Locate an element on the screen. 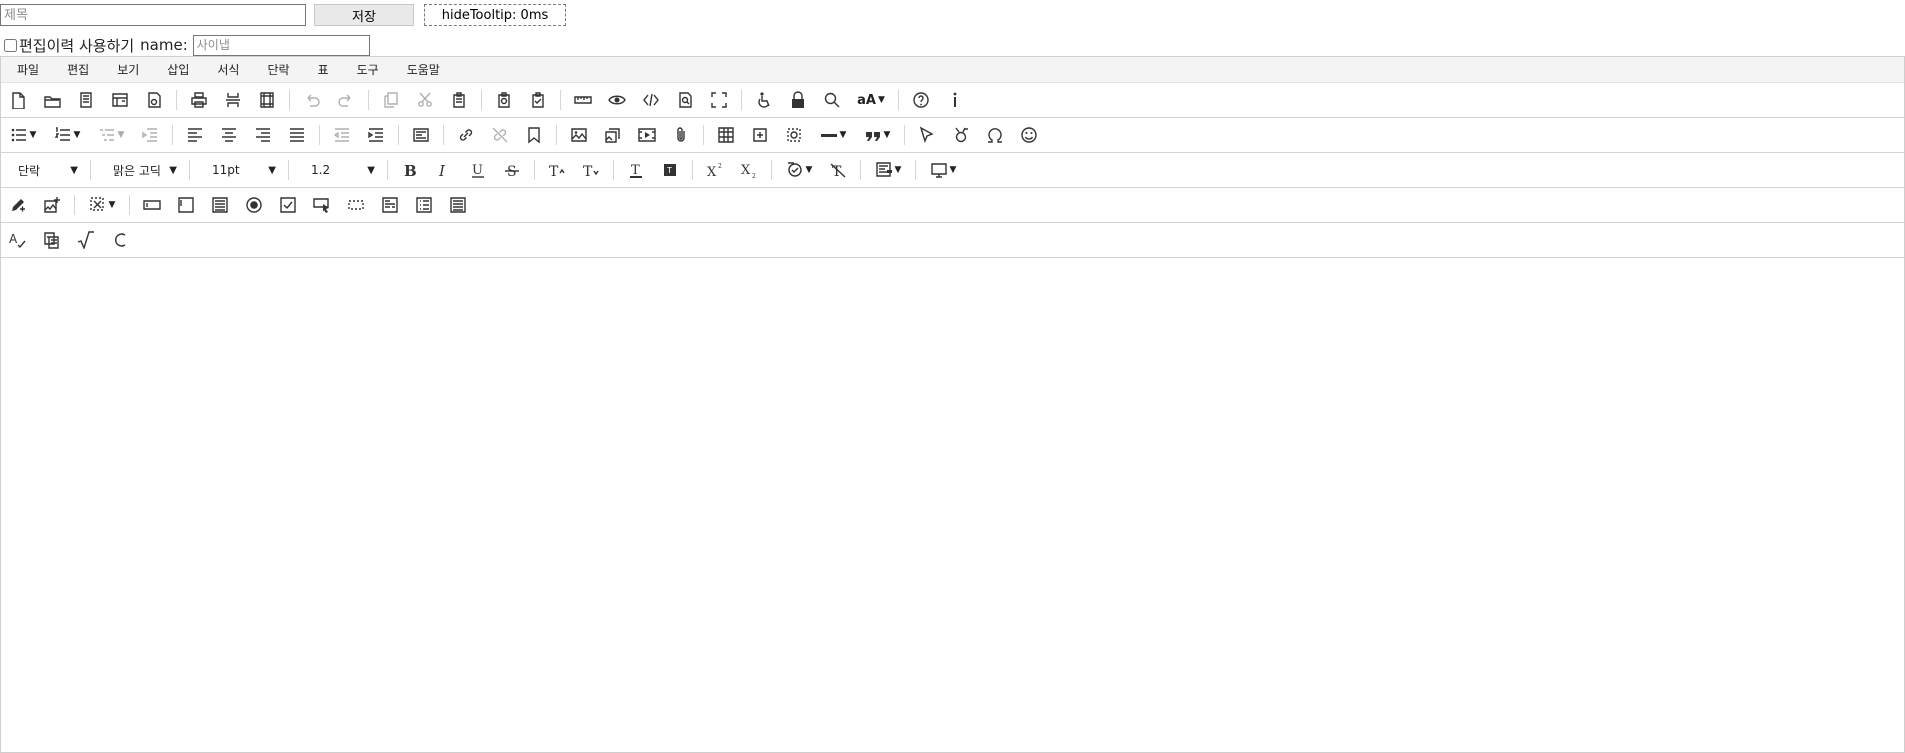 Image resolution: width=1905 pixels, height=753 pixels. horizontal-rule-button: ▼ is located at coordinates (833, 135).